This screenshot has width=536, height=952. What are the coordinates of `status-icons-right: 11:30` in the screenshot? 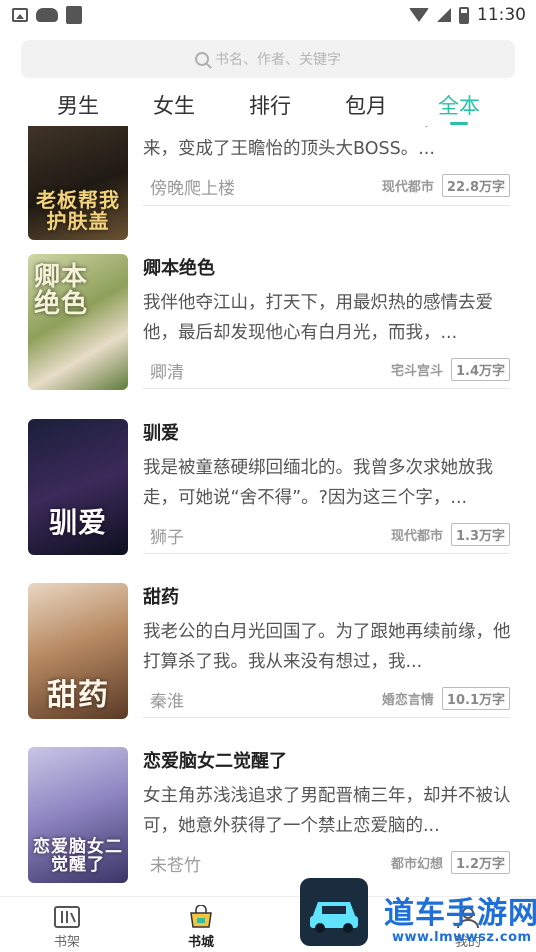 It's located at (467, 15).